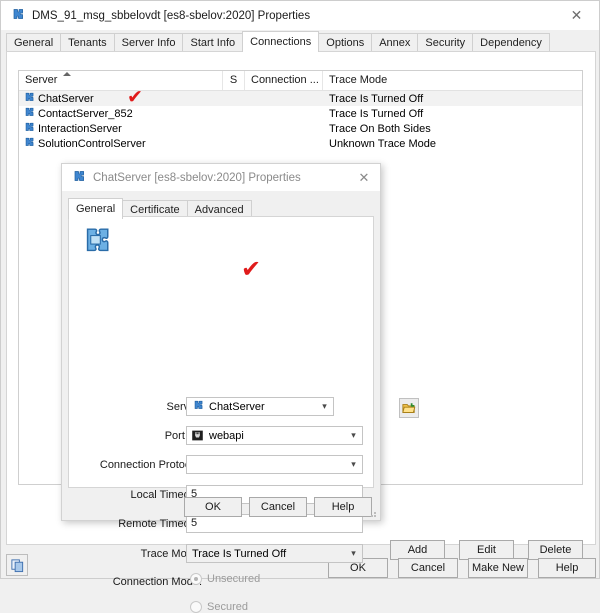 This screenshot has width=600, height=613. Describe the element at coordinates (300, 113) in the screenshot. I see `table-row: ContactServer_852 Trace Is Turned Off` at that location.